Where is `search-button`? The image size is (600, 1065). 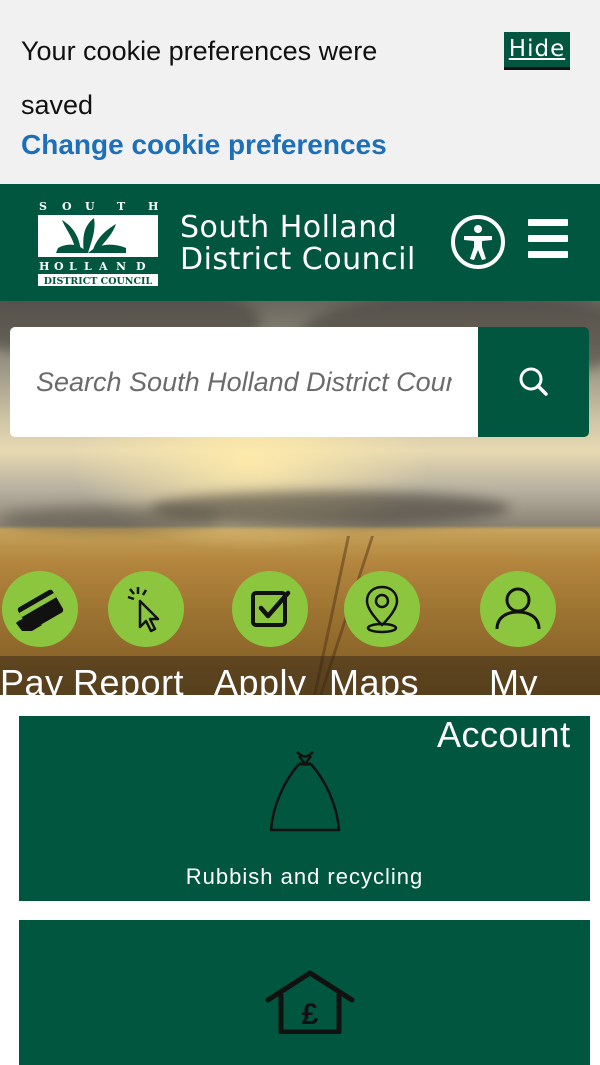
search-button is located at coordinates (533, 382).